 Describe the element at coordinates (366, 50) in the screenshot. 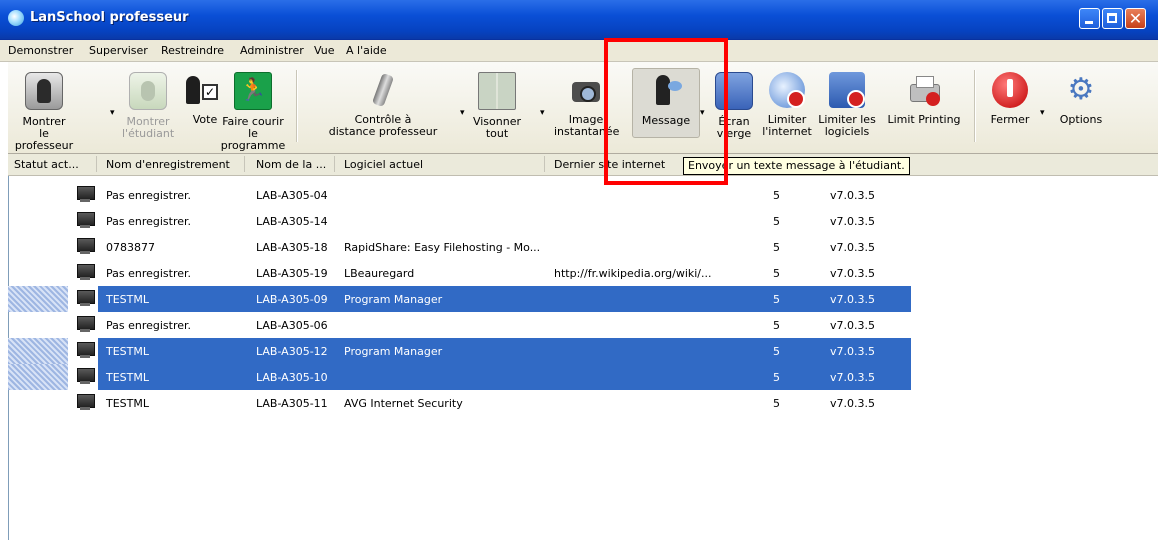

I see `menu-aide: A l'aide` at that location.